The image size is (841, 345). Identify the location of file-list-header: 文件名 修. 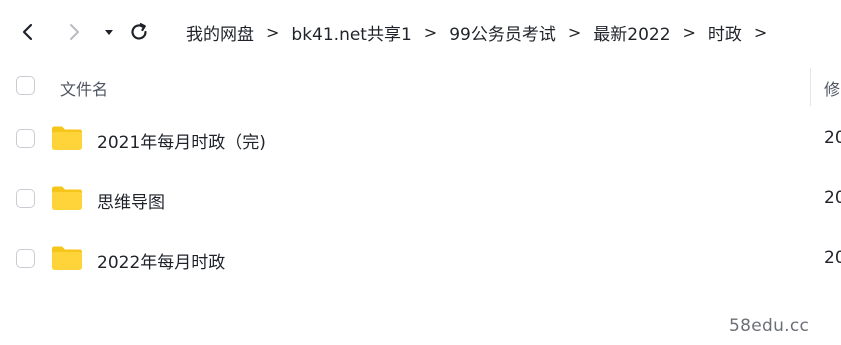
(420, 86).